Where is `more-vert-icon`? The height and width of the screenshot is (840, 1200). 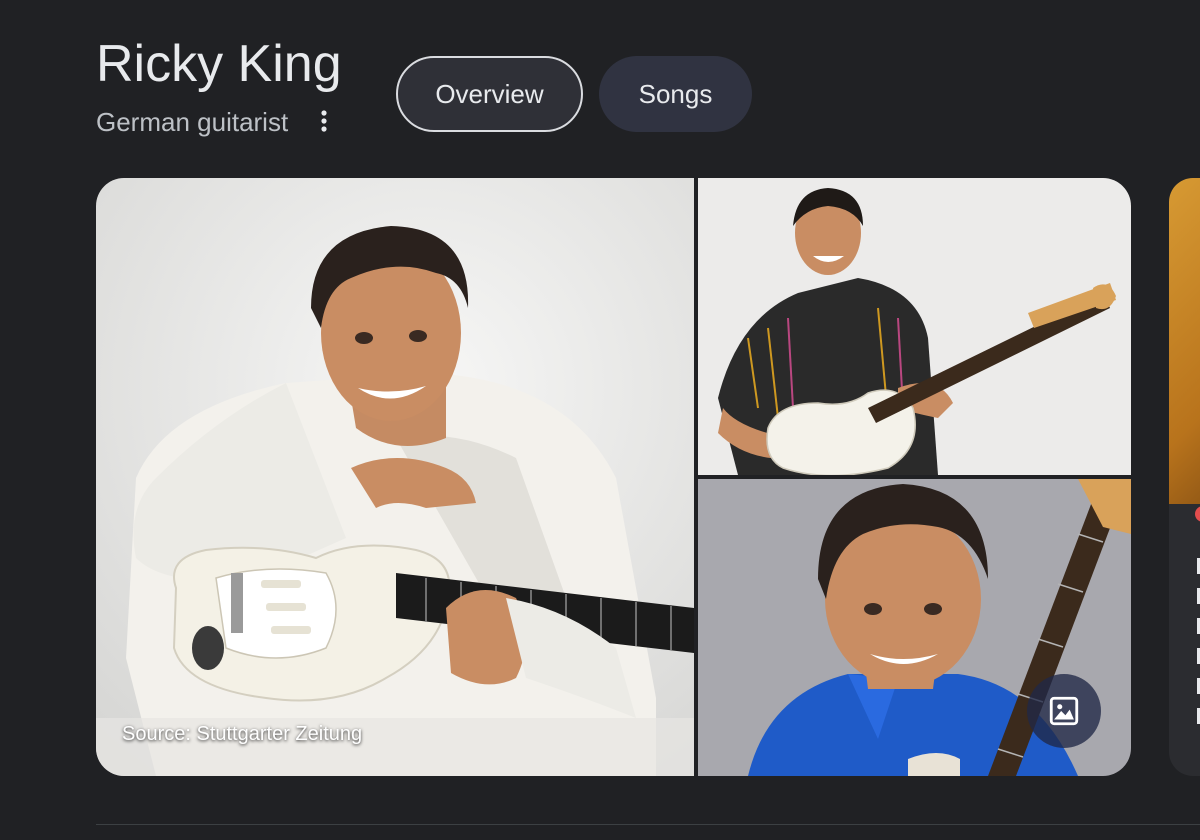 more-vert-icon is located at coordinates (324, 121).